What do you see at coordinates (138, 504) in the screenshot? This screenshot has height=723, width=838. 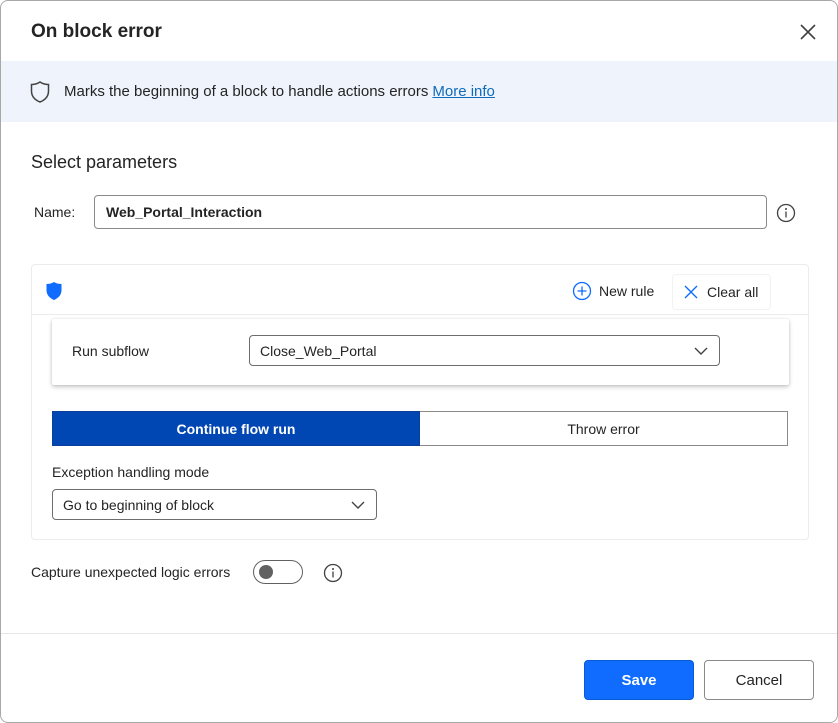 I see `exception-mode-selected: Go to beginning of block` at bounding box center [138, 504].